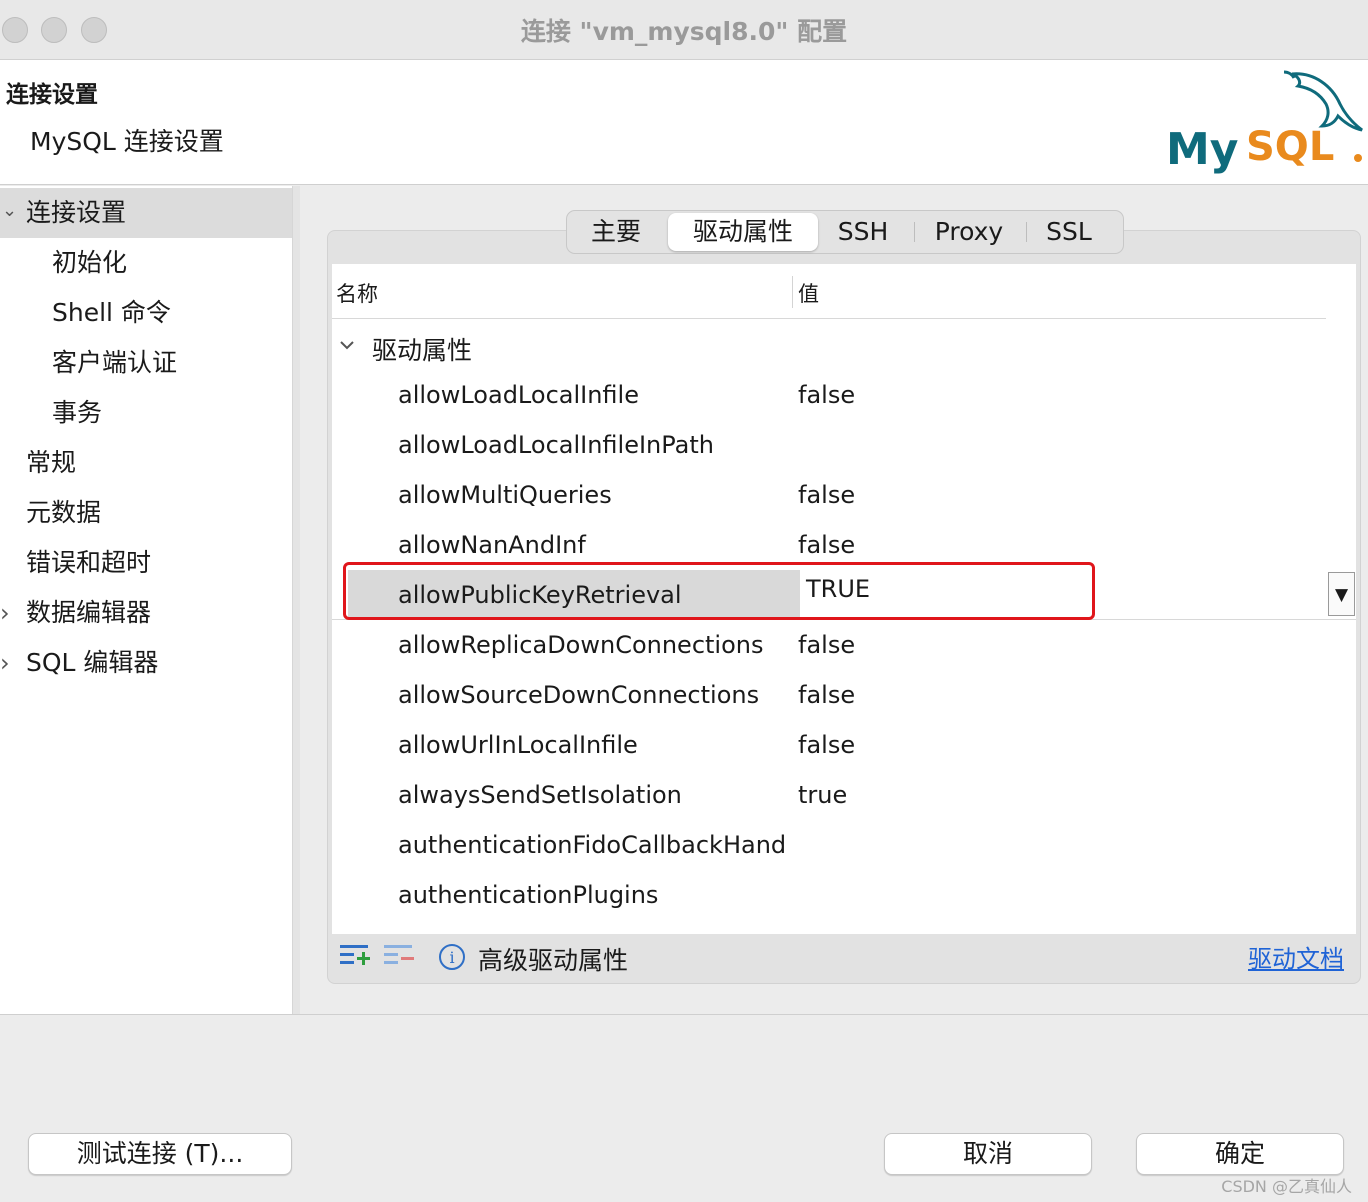 The image size is (1368, 1202). Describe the element at coordinates (1264, 122) in the screenshot. I see `mysql-logo: My SQL` at that location.